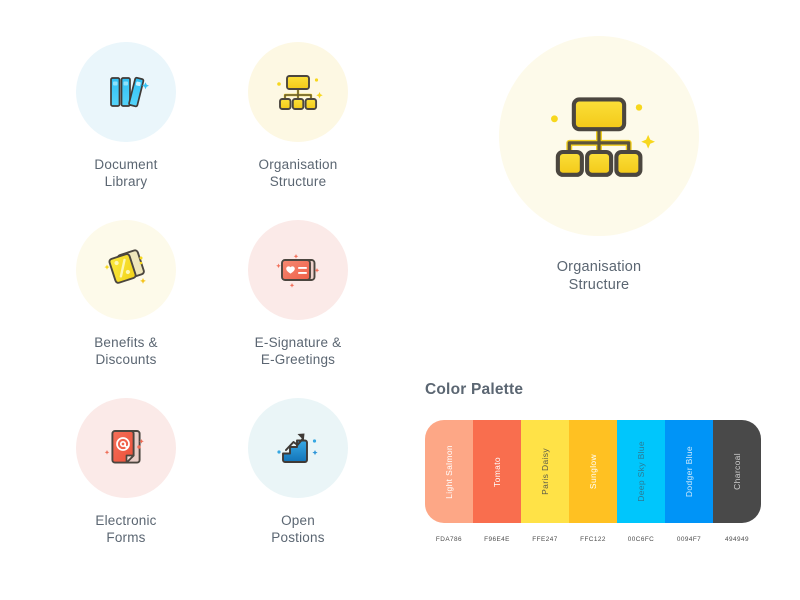 The image size is (800, 600). I want to click on grid-item-organisation-structure: Organisation Structure, so click(298, 116).